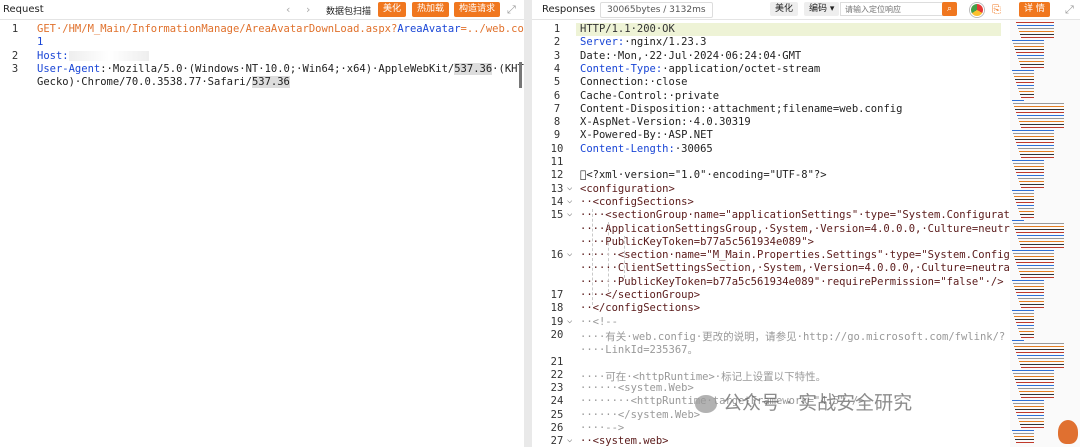 The width and height of the screenshot is (1080, 447). I want to click on line-number: 21, so click(557, 361).